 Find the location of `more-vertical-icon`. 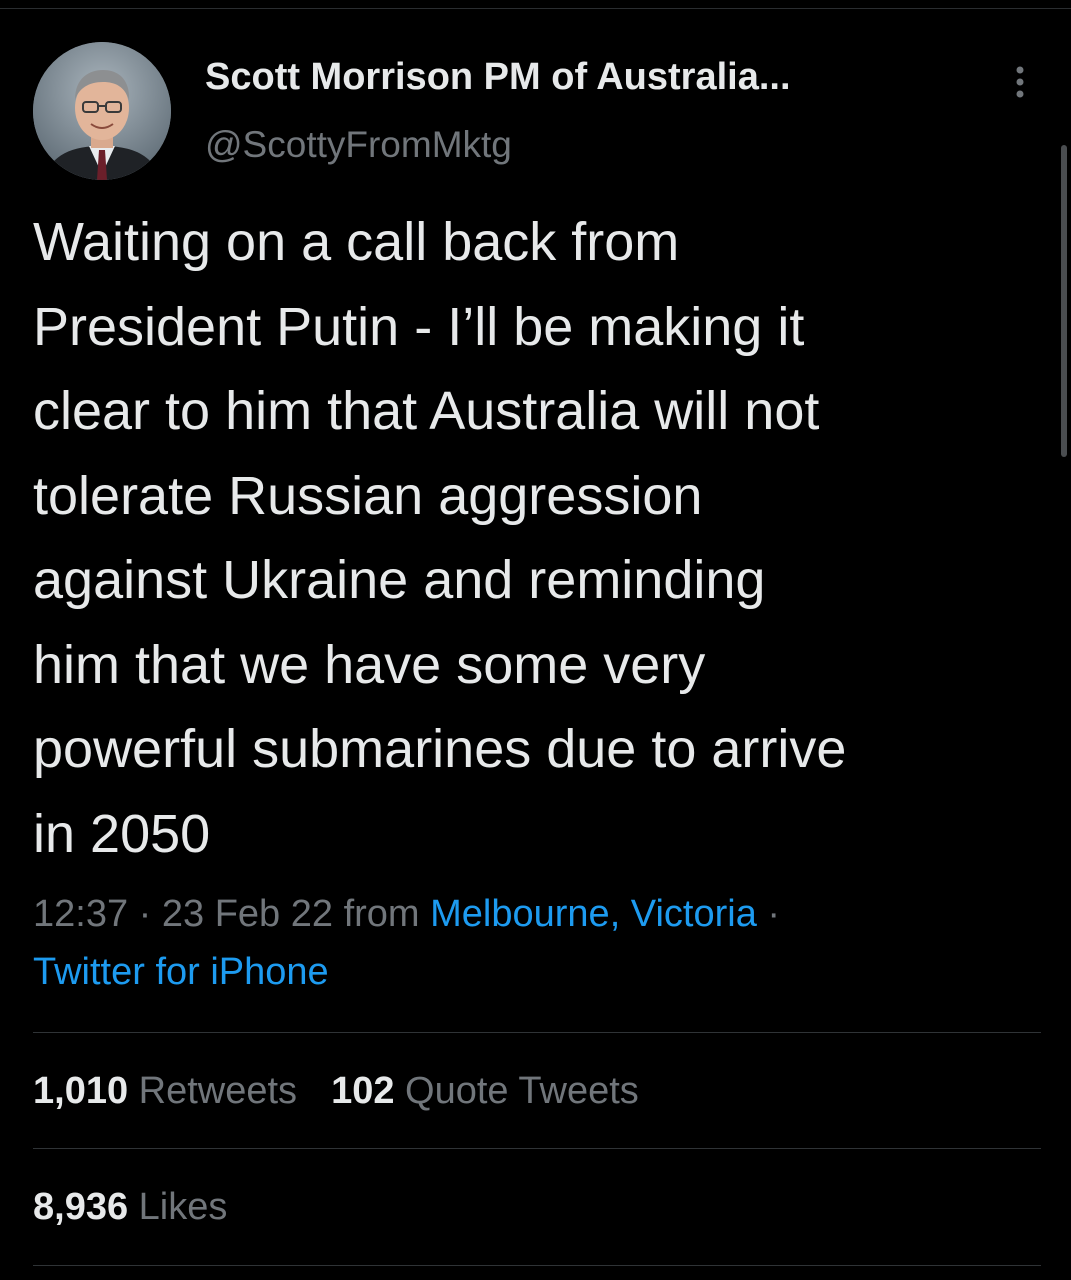

more-vertical-icon is located at coordinates (1020, 82).